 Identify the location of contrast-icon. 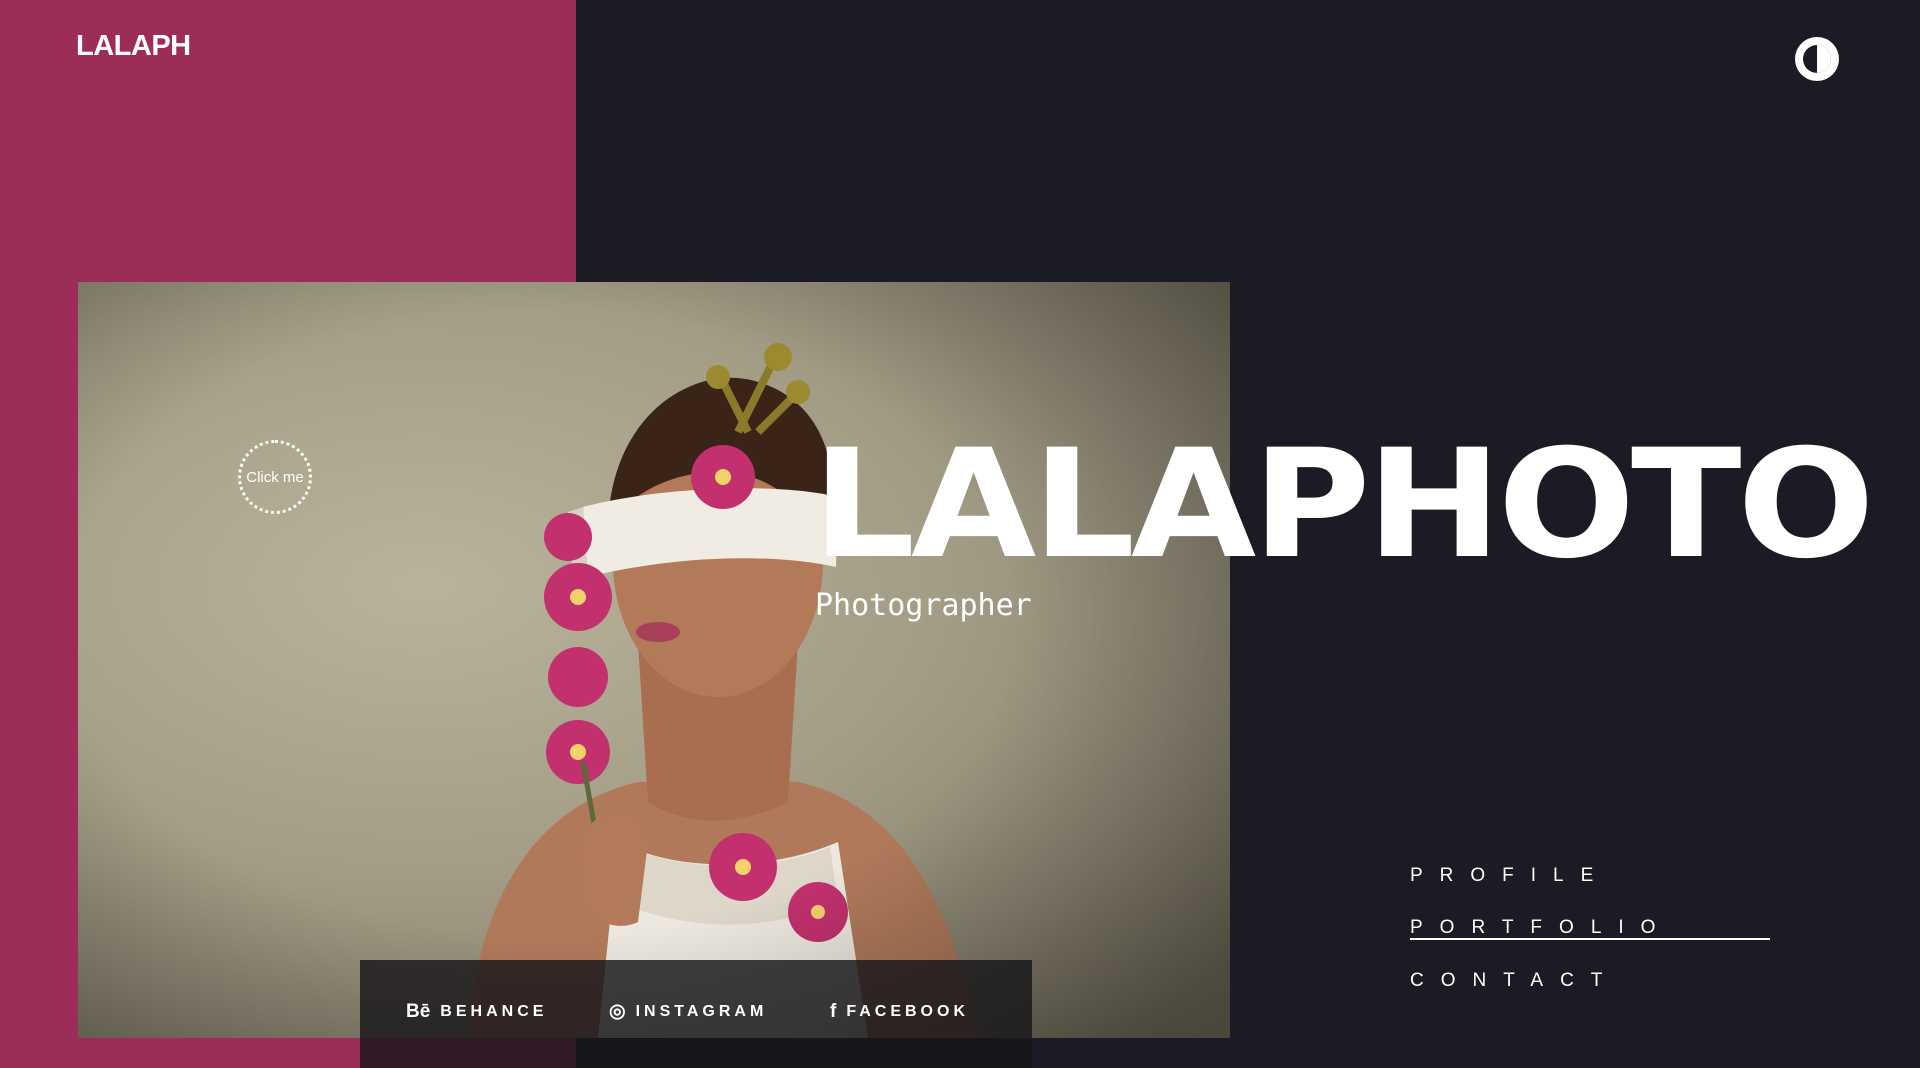
(1817, 59).